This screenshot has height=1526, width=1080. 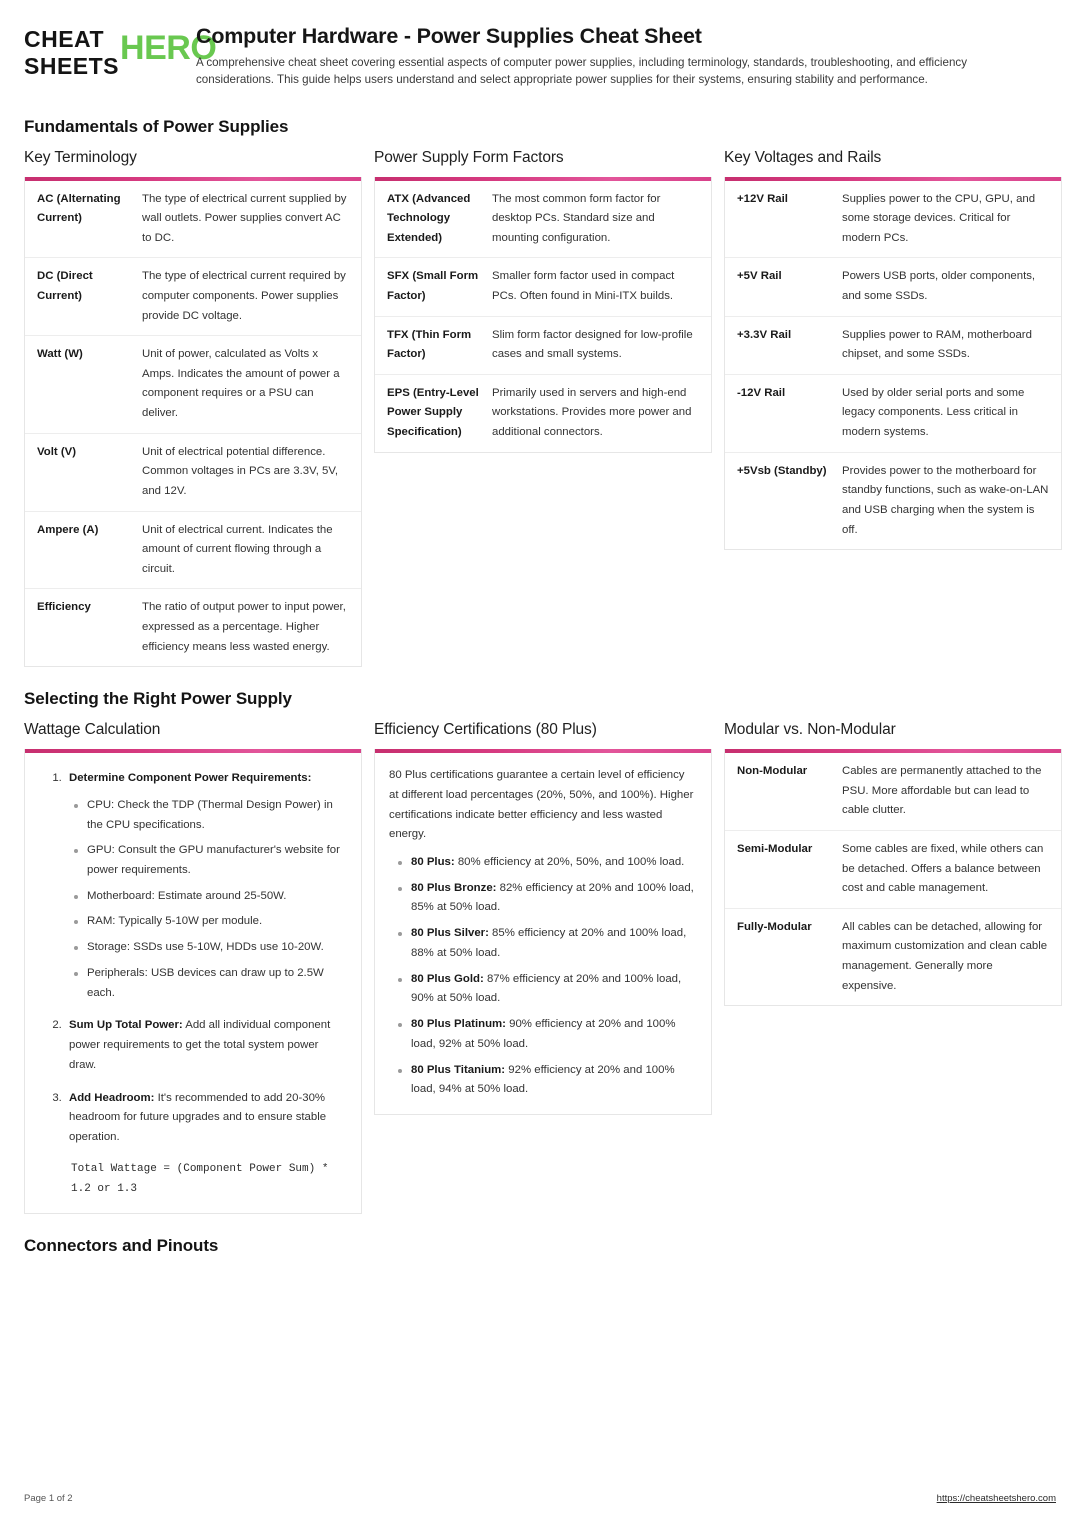 I want to click on term-label: AC (Alternating Current), so click(x=79, y=208).